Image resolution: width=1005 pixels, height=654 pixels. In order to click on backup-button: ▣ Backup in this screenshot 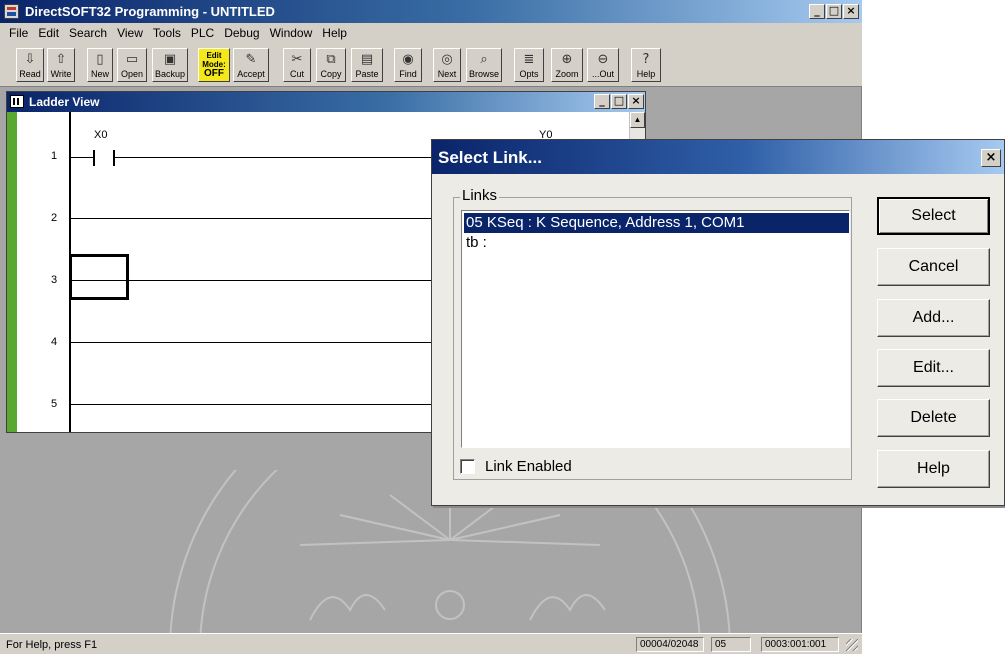, I will do `click(170, 65)`.